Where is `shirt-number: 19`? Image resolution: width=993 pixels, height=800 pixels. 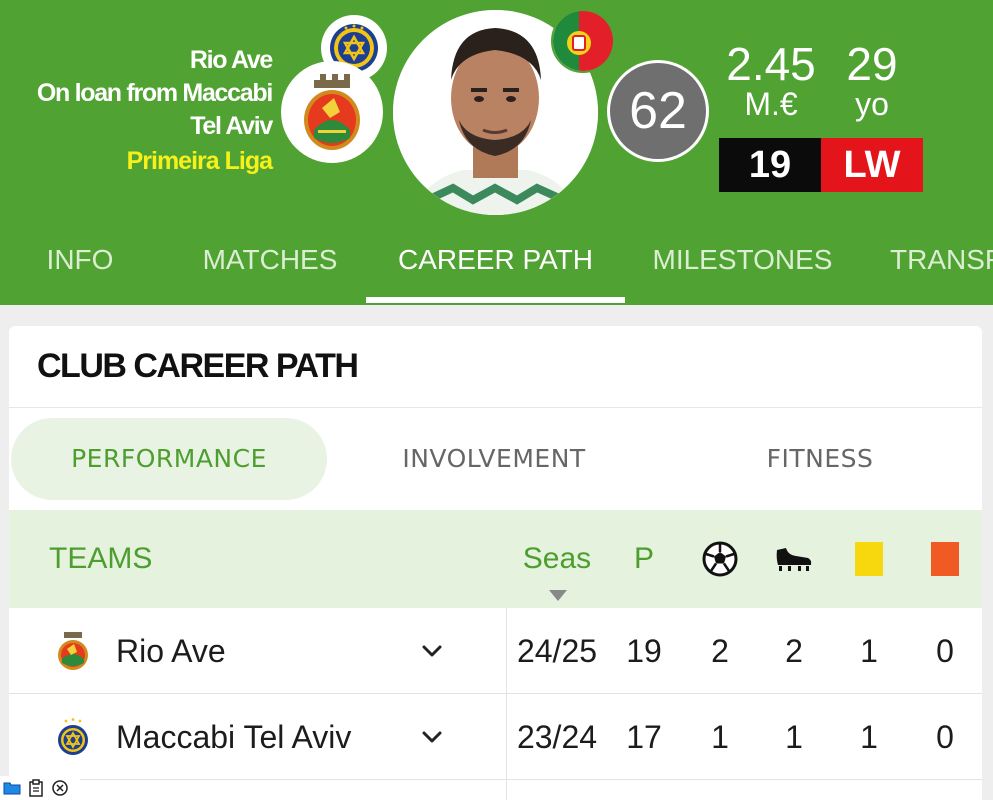
shirt-number: 19 is located at coordinates (770, 165).